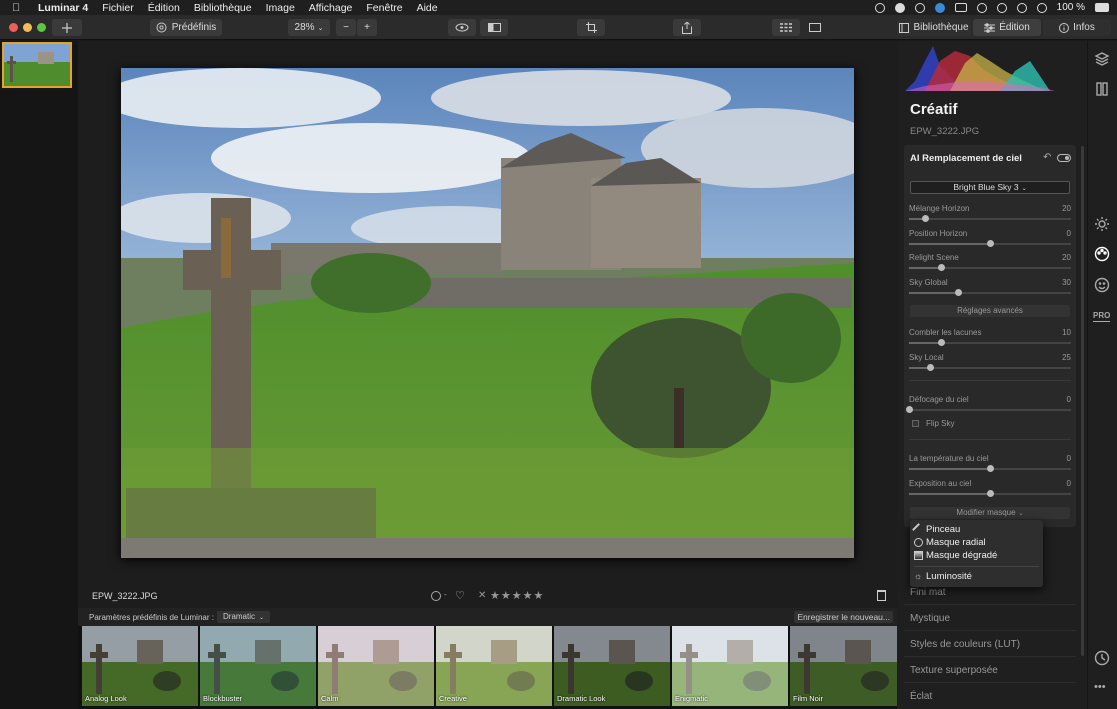  What do you see at coordinates (1102, 89) in the screenshot?
I see `canvas-icon` at bounding box center [1102, 89].